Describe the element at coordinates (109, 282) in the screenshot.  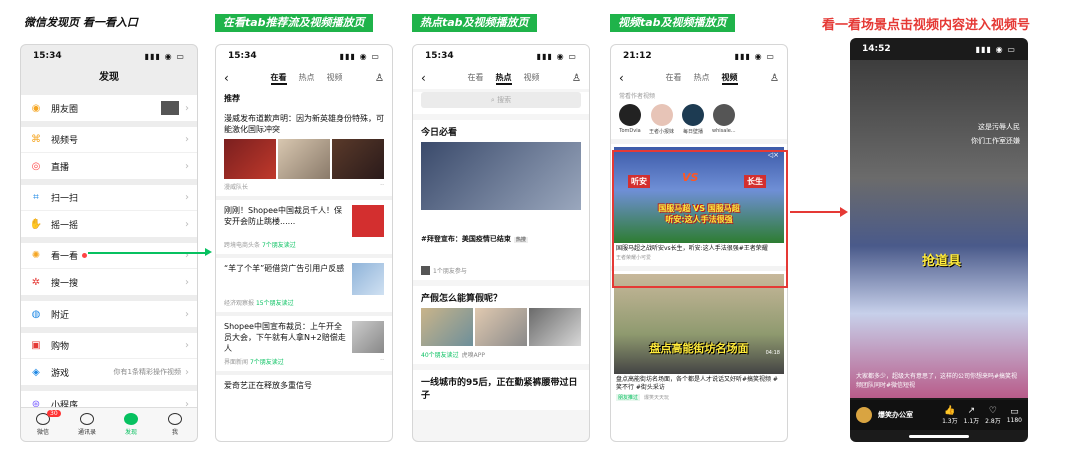
I see `menu-item: ✲ 搜一搜 ›` at that location.